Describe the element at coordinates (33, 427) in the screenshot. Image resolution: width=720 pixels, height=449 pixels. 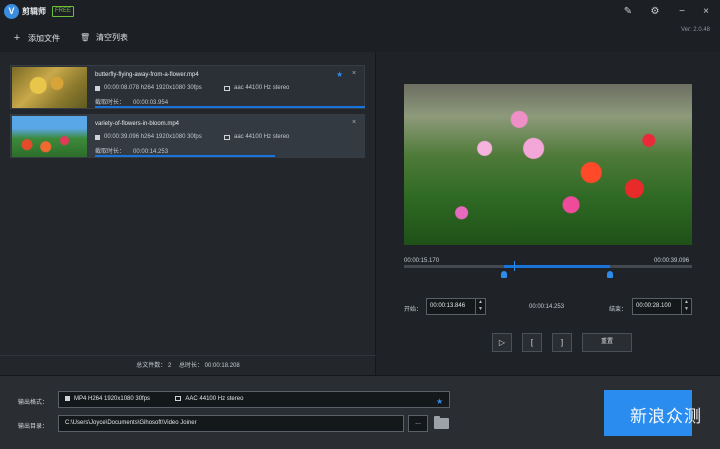
I see `output-dir-label: 输出目录：` at that location.